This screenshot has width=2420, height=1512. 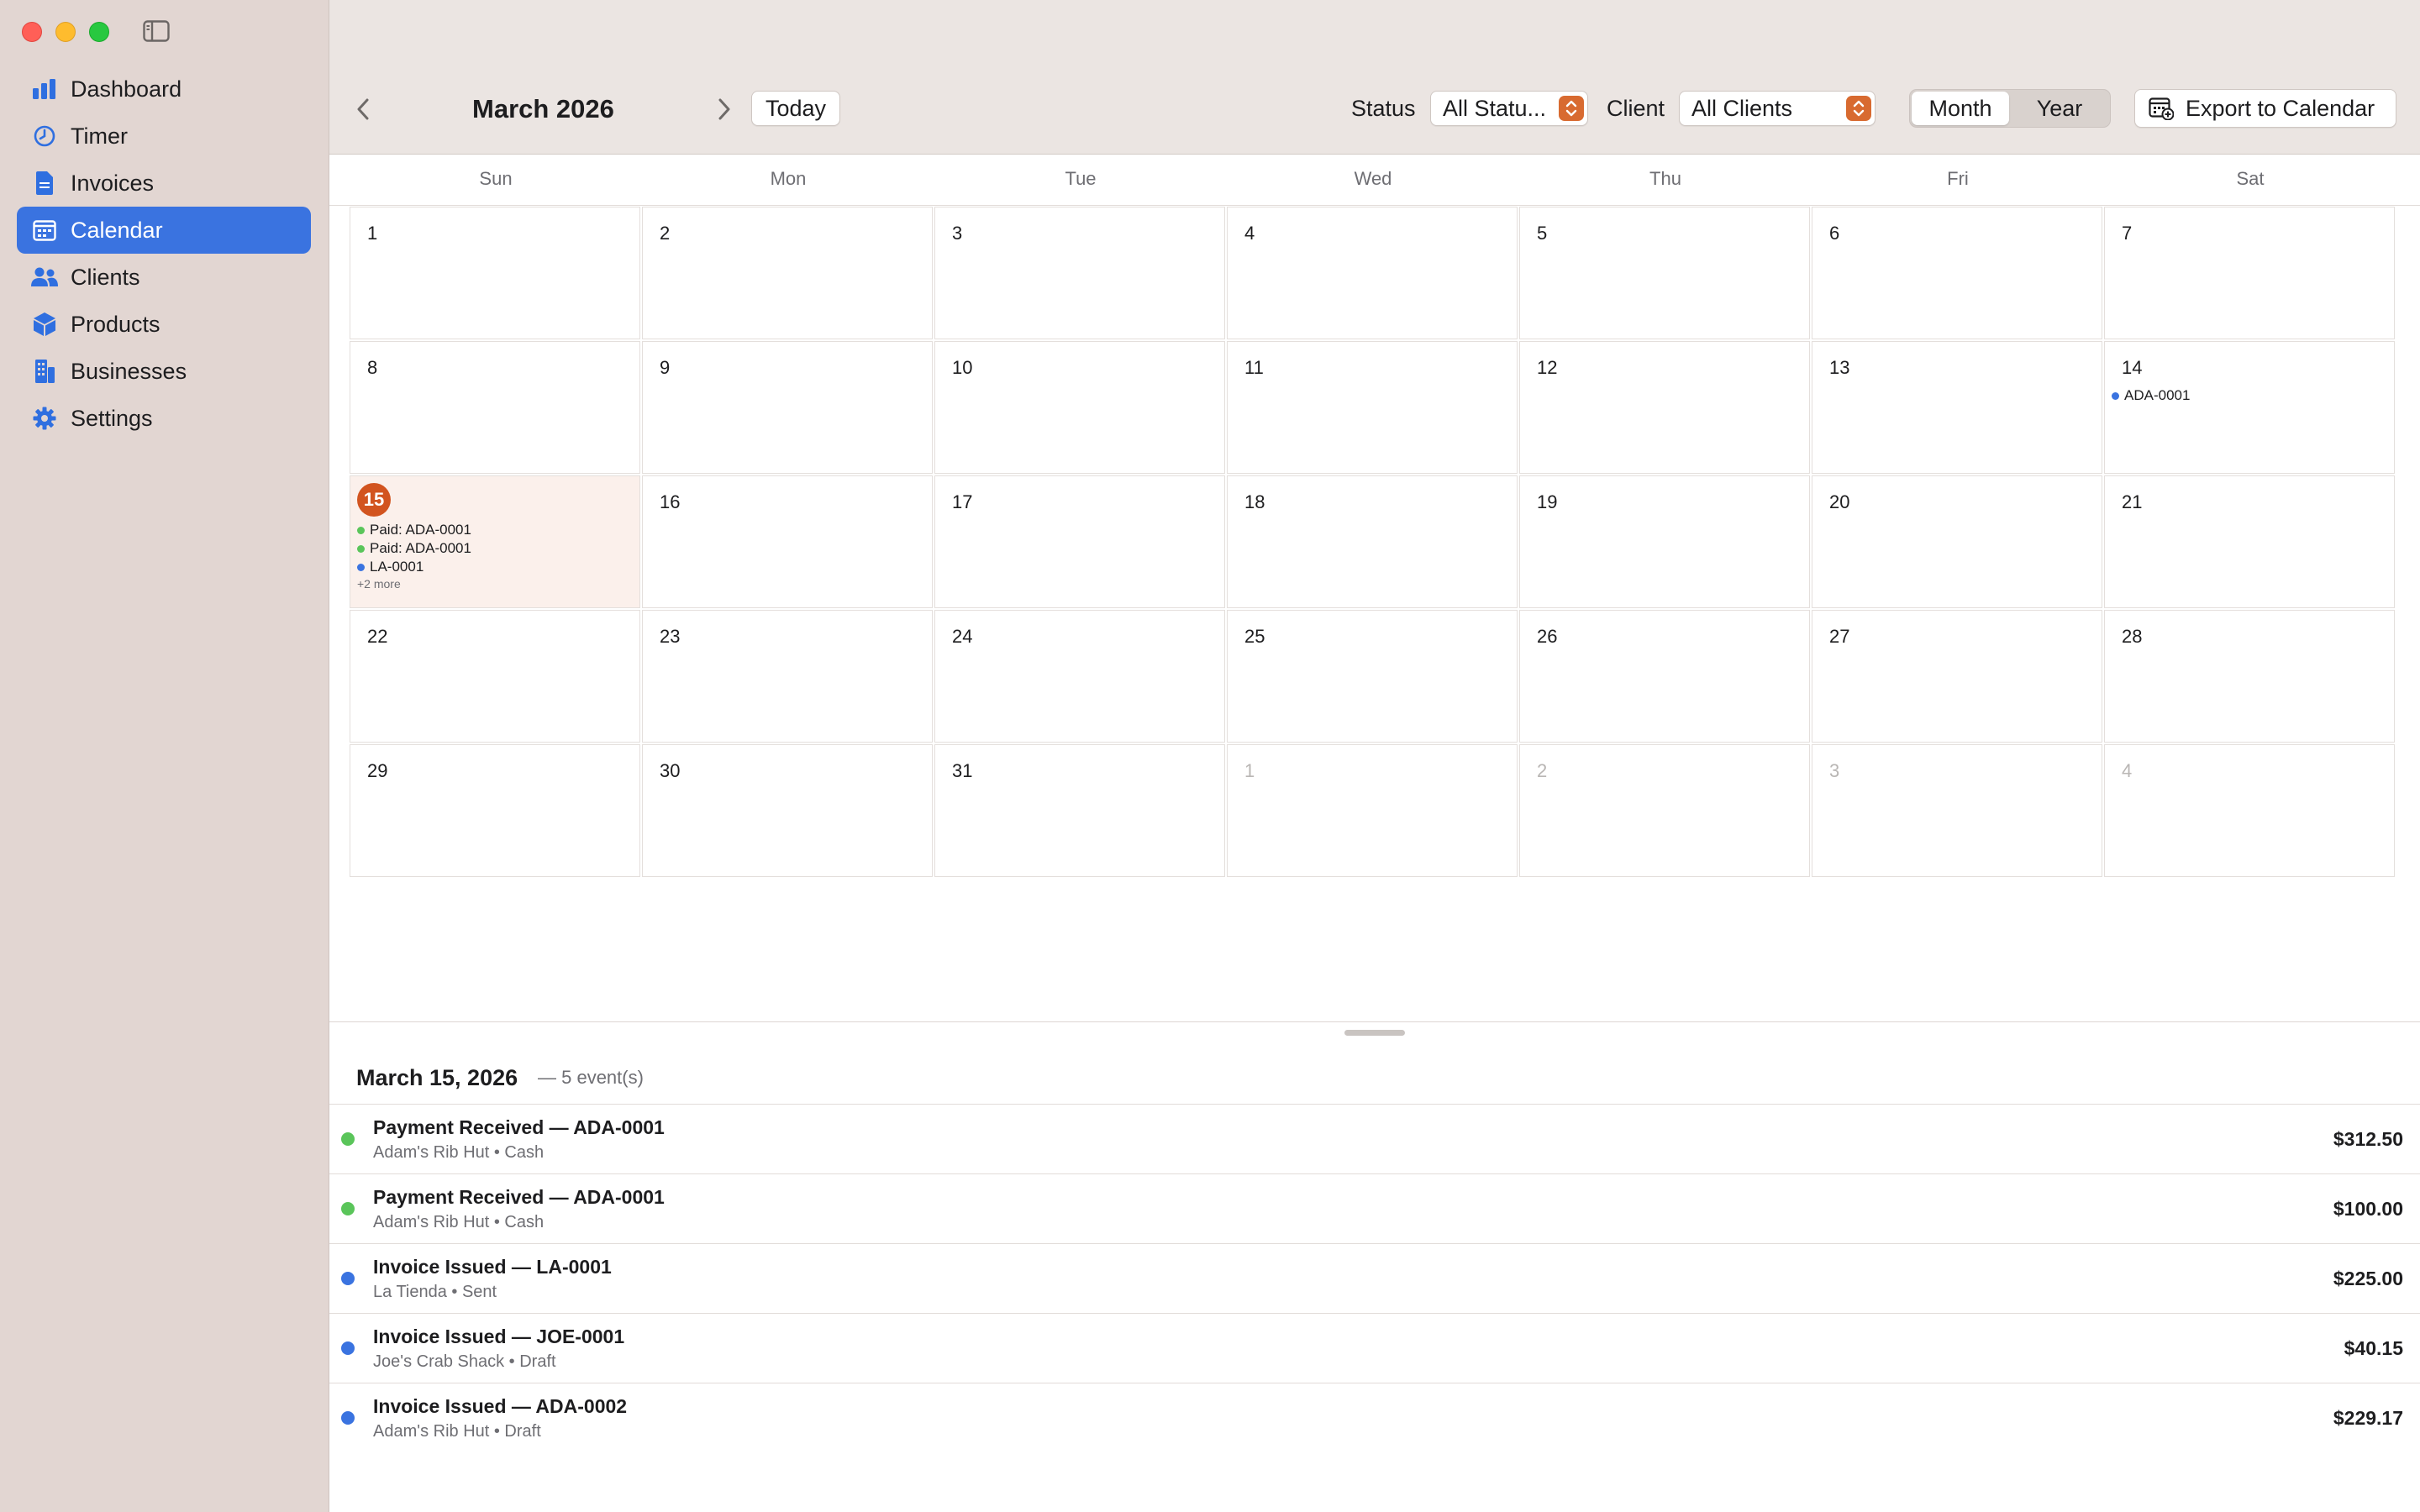 What do you see at coordinates (1375, 1021) in the screenshot?
I see `panel-divider` at bounding box center [1375, 1021].